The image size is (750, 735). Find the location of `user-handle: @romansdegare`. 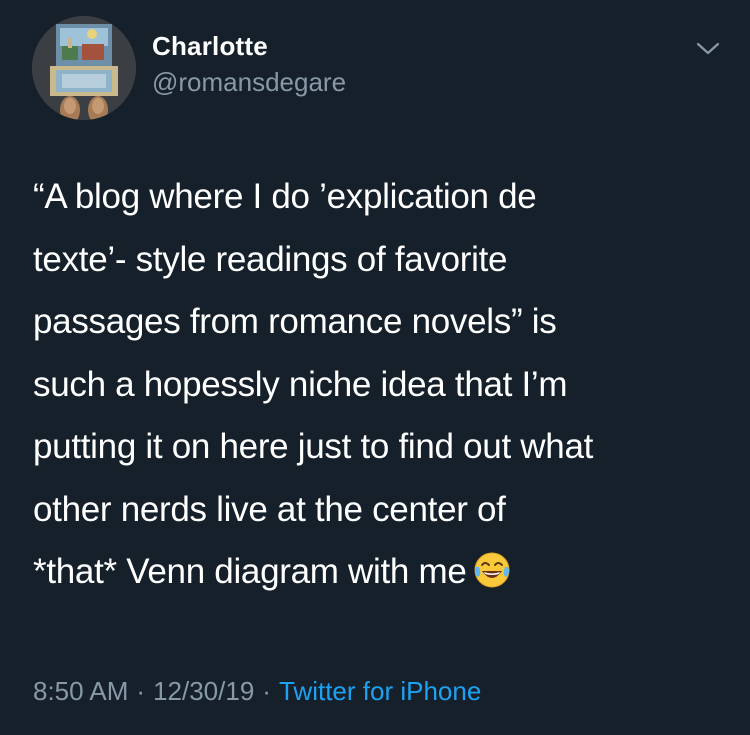

user-handle: @romansdegare is located at coordinates (249, 82).